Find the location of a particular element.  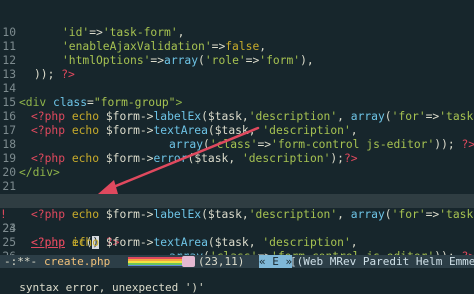

evil-state-indicator: « E » is located at coordinates (276, 261).